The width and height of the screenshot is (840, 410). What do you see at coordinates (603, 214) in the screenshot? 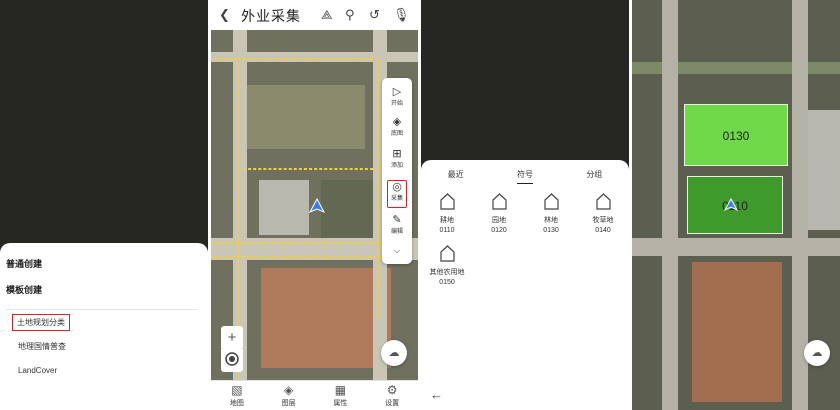
I see `symbol-item: 牧草地 0140` at bounding box center [603, 214].